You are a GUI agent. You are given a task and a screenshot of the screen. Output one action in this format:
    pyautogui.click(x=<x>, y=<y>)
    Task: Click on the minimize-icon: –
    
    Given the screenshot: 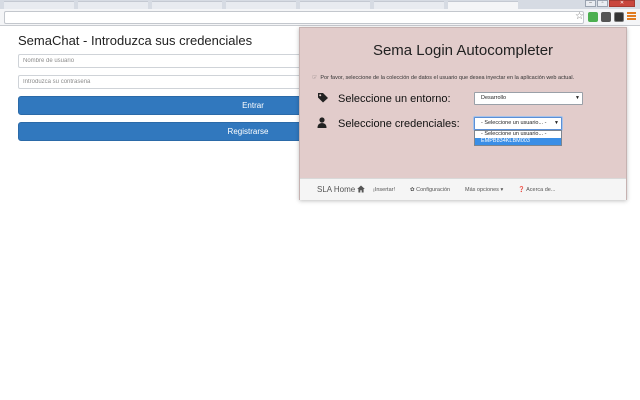 What is the action you would take?
    pyautogui.click(x=590, y=3)
    